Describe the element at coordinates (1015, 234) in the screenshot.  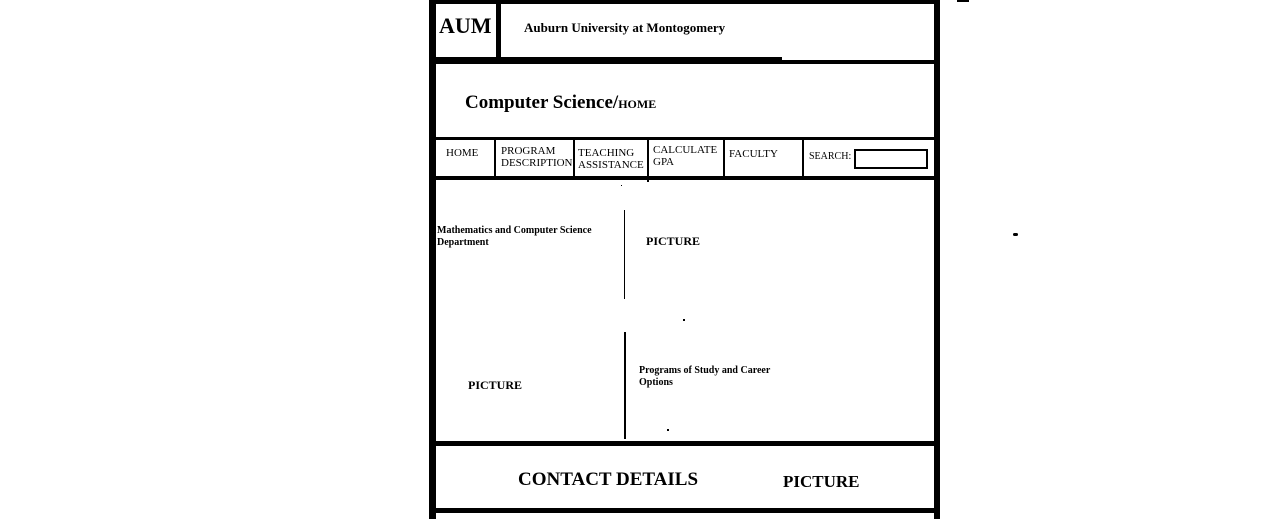
I see `stray-dot-right` at that location.